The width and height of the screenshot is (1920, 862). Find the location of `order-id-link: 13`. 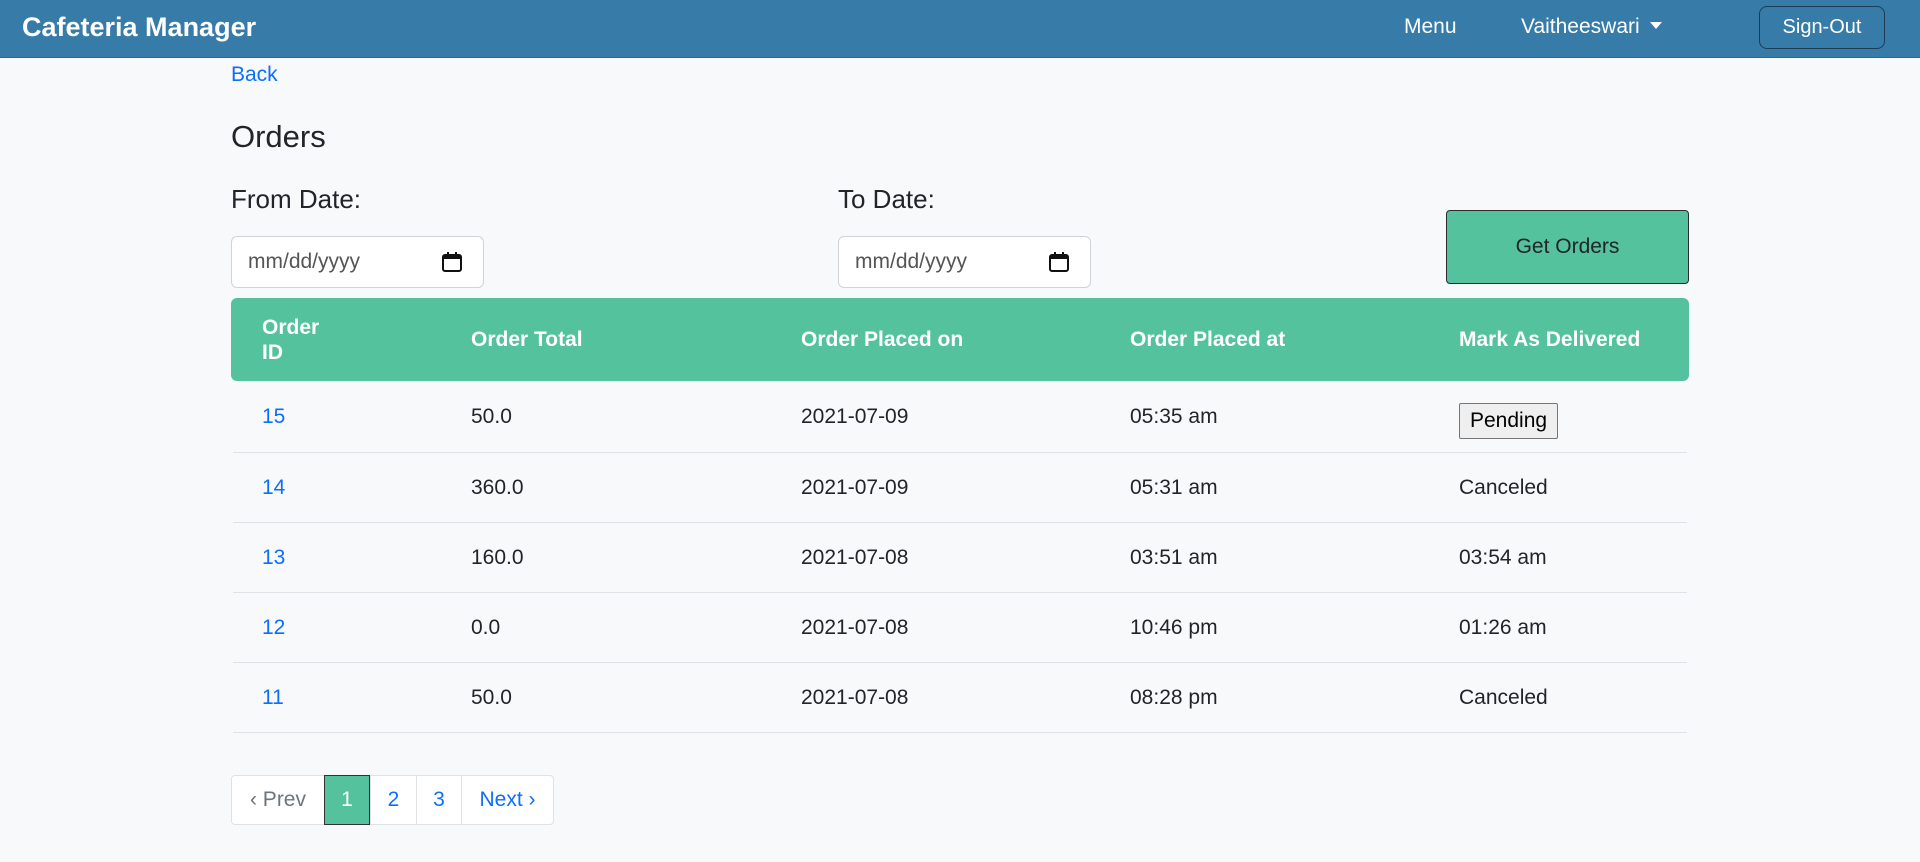

order-id-link: 13 is located at coordinates (273, 557).